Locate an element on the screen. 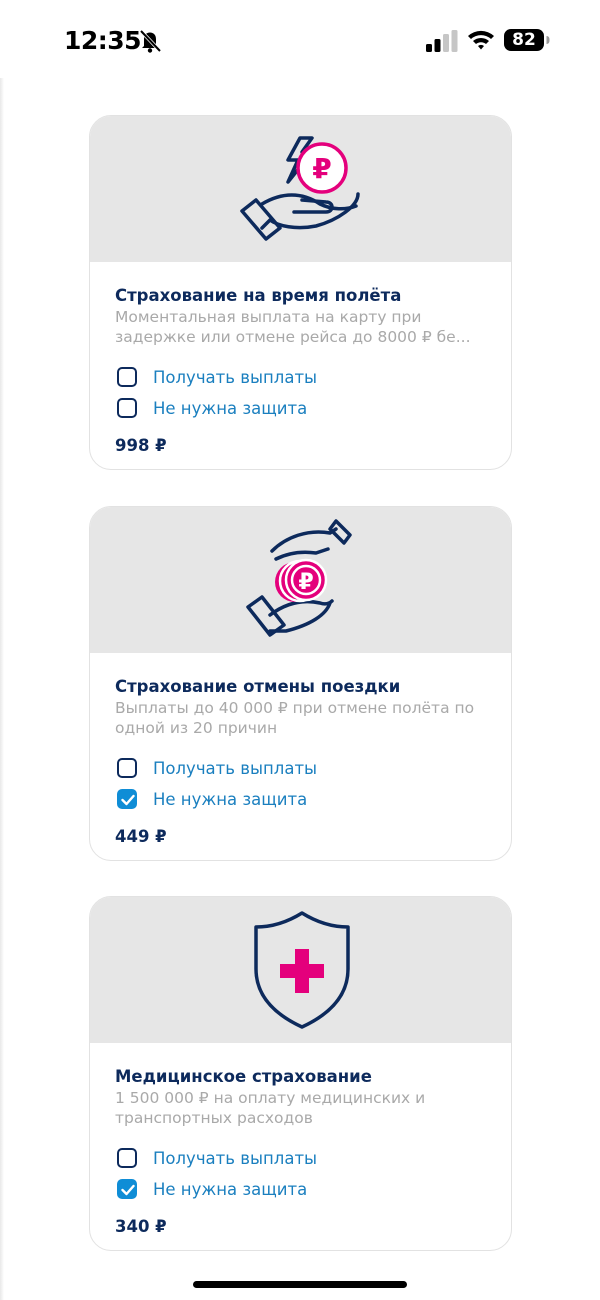 The width and height of the screenshot is (600, 1300). shield-medical-cross-icon is located at coordinates (302, 970).